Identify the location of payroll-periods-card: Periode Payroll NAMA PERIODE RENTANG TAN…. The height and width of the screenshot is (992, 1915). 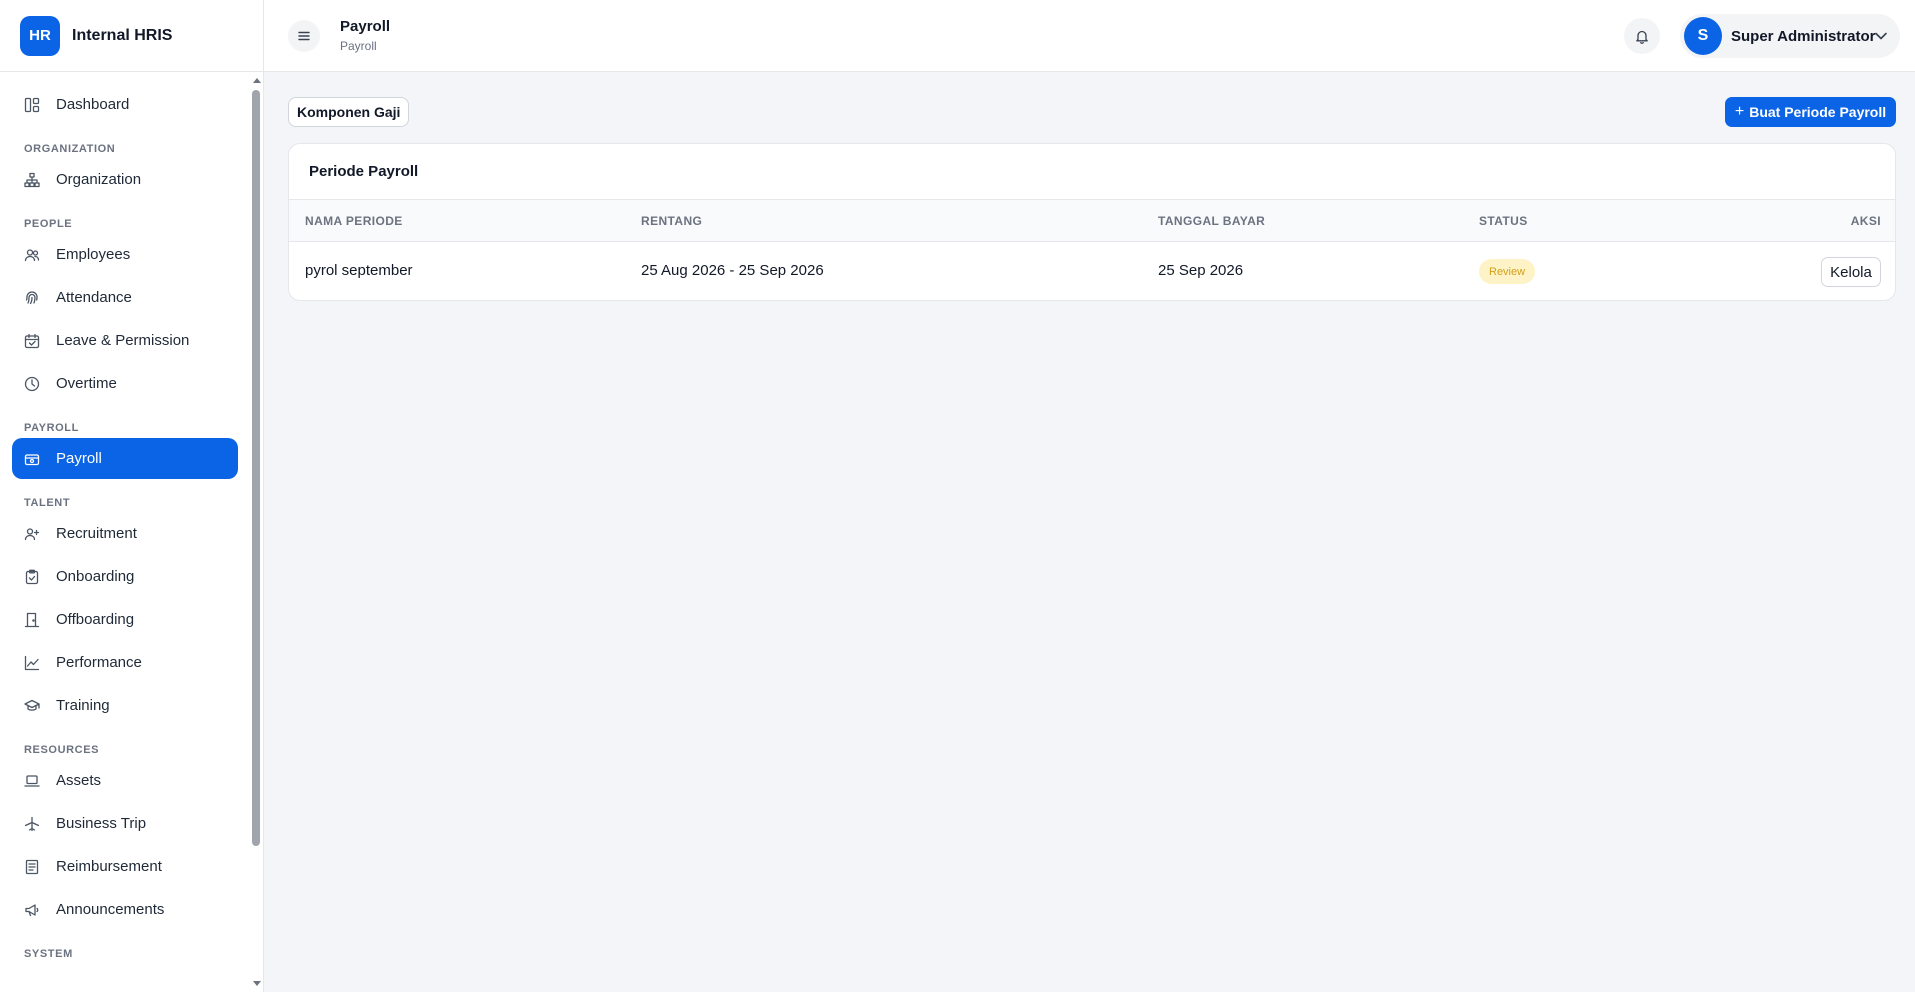
(1092, 222).